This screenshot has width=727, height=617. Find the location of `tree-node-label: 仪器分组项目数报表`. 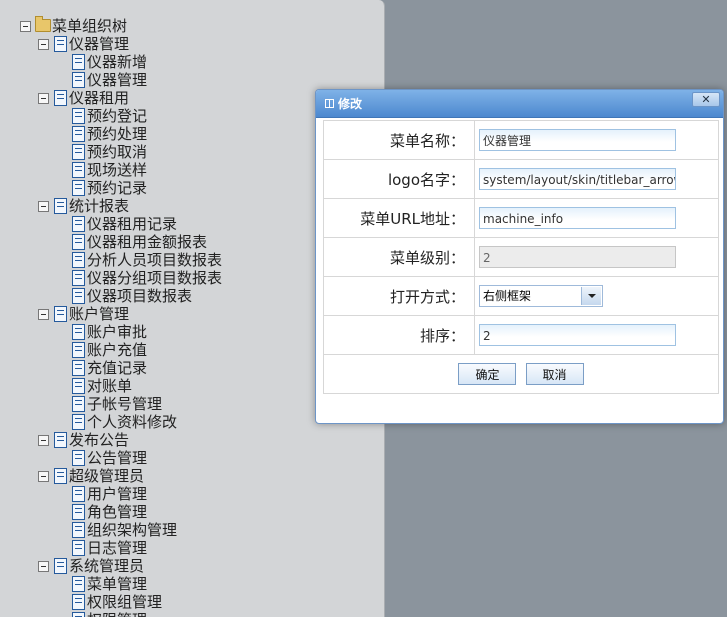

tree-node-label: 仪器分组项目数报表 is located at coordinates (155, 278).